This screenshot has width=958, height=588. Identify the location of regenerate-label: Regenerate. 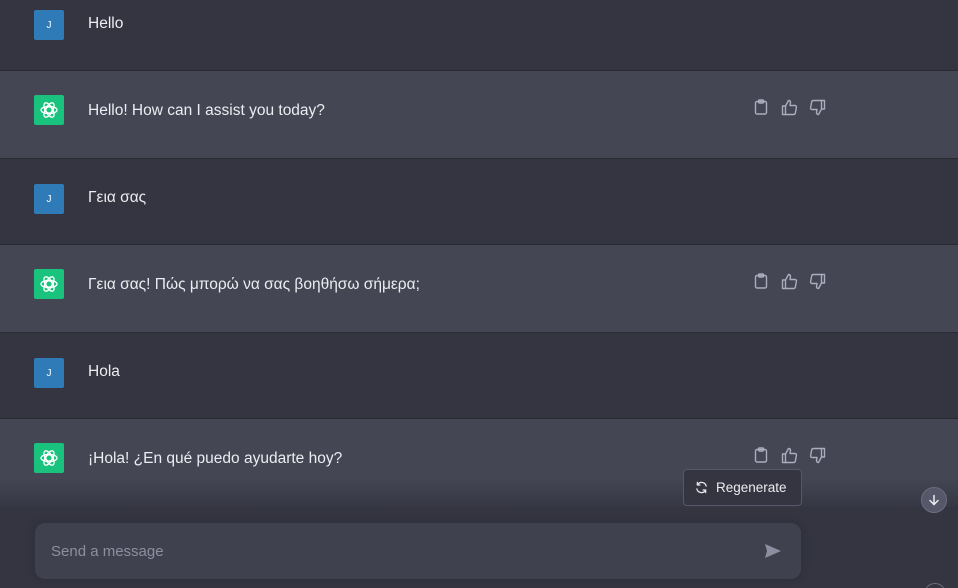
(751, 487).